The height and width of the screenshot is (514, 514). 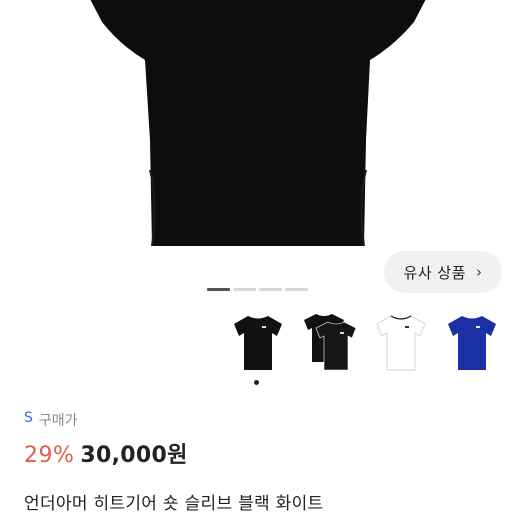 What do you see at coordinates (434, 272) in the screenshot?
I see `similar-products-label: 유사 상품` at bounding box center [434, 272].